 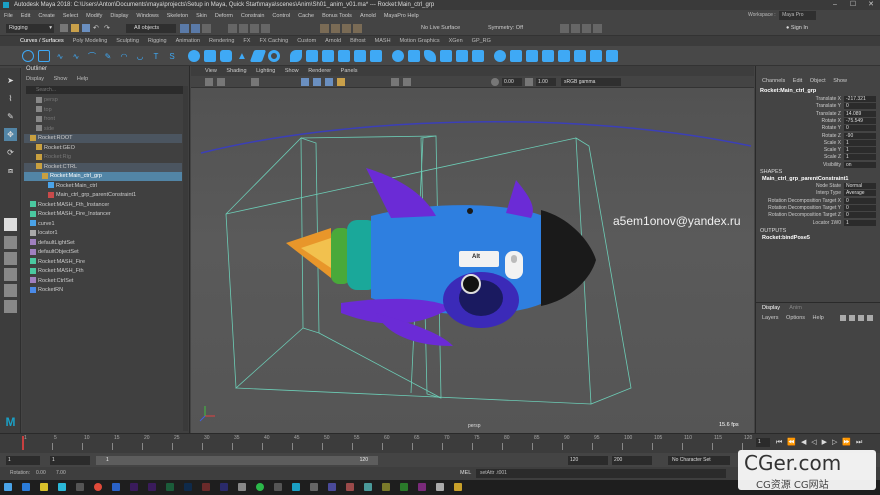 What do you see at coordinates (773, 81) in the screenshot?
I see `cb-menu-channels: Channels` at bounding box center [773, 81].